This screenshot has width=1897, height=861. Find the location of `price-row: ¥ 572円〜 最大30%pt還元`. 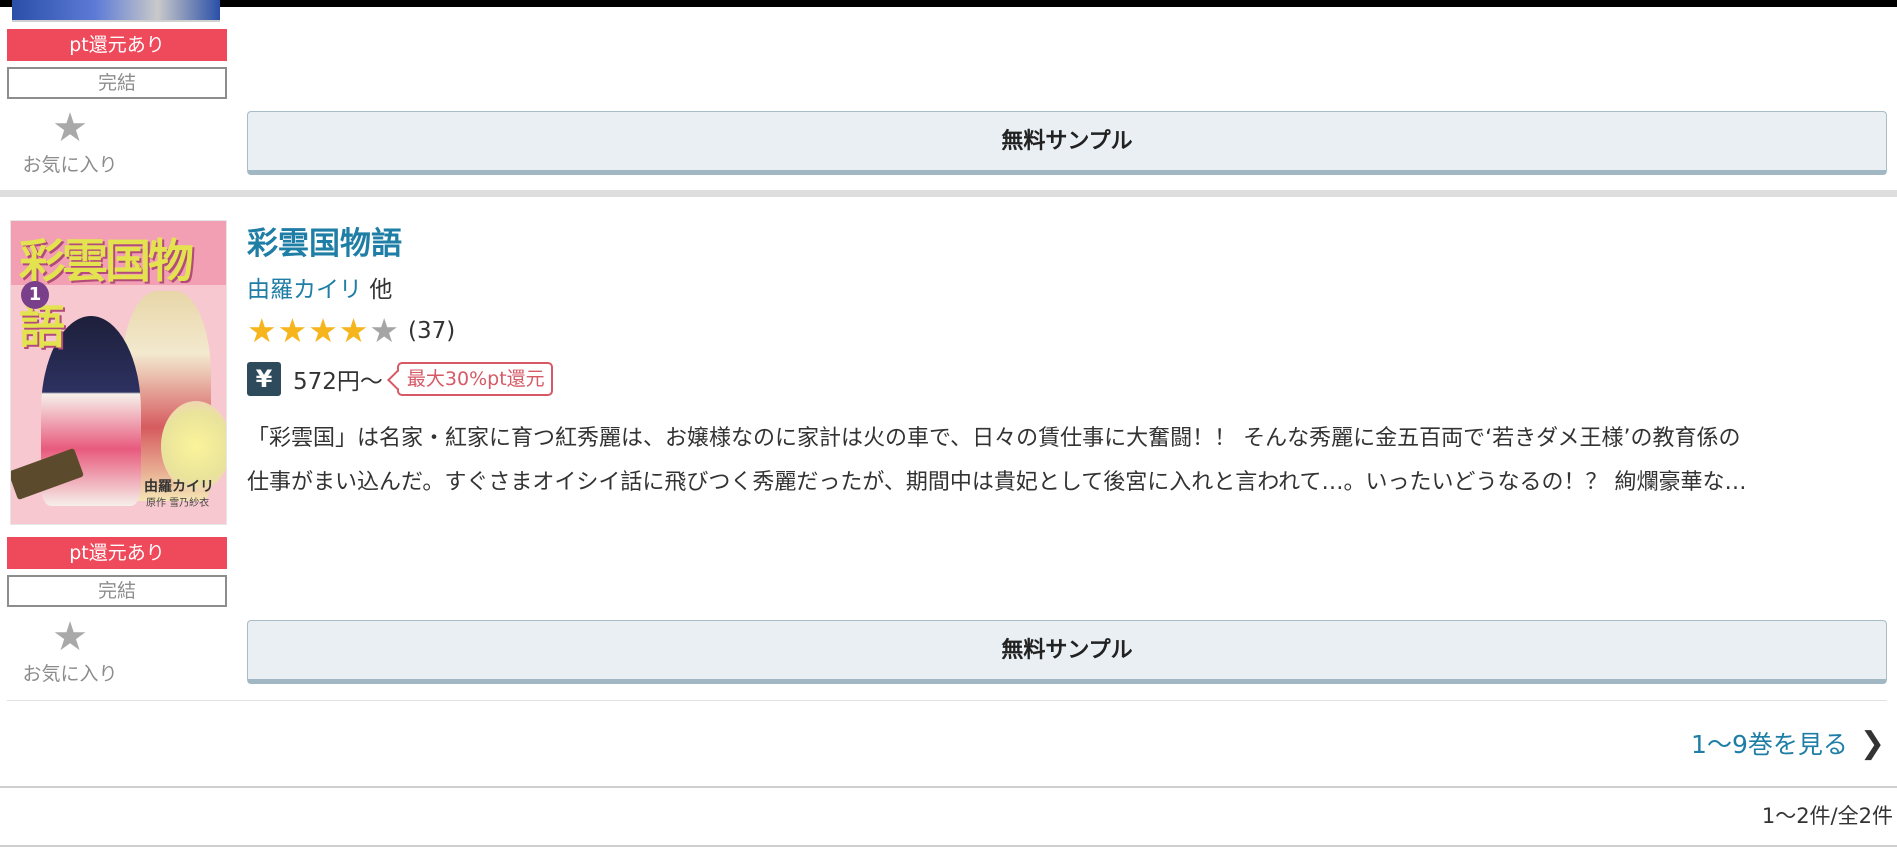

price-row: ¥ 572円〜 最大30%pt還元 is located at coordinates (400, 379).